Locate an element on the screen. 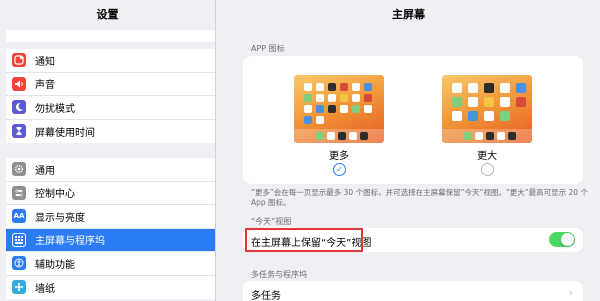  option-bigger-label: 更大 is located at coordinates (487, 156).